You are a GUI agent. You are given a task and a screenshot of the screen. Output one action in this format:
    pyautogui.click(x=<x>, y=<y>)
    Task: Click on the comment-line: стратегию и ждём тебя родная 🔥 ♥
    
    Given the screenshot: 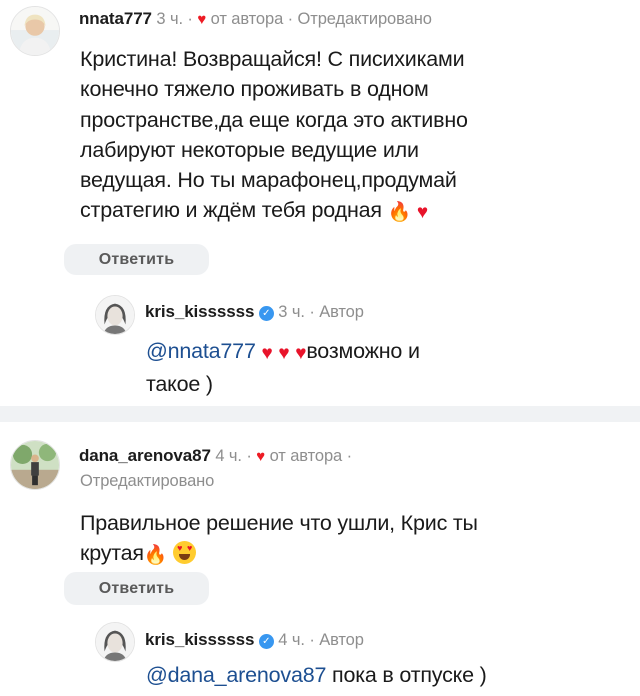 What is the action you would take?
    pyautogui.click(x=360, y=211)
    